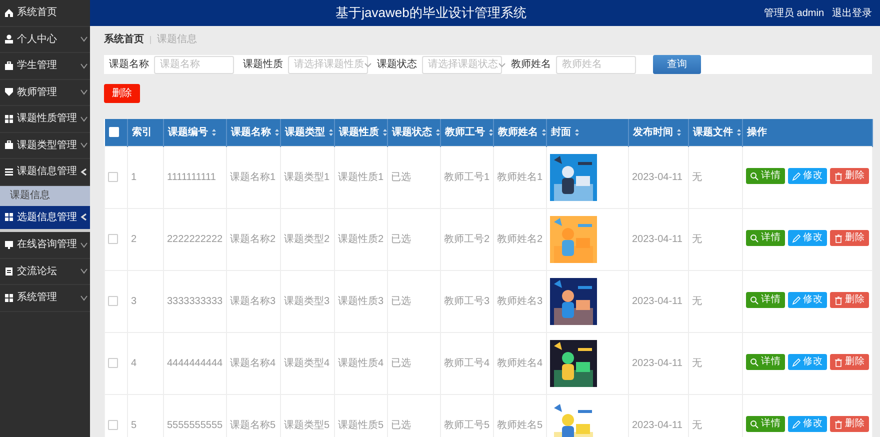 This screenshot has width=880, height=437. I want to click on column-header: 操作, so click(757, 132).